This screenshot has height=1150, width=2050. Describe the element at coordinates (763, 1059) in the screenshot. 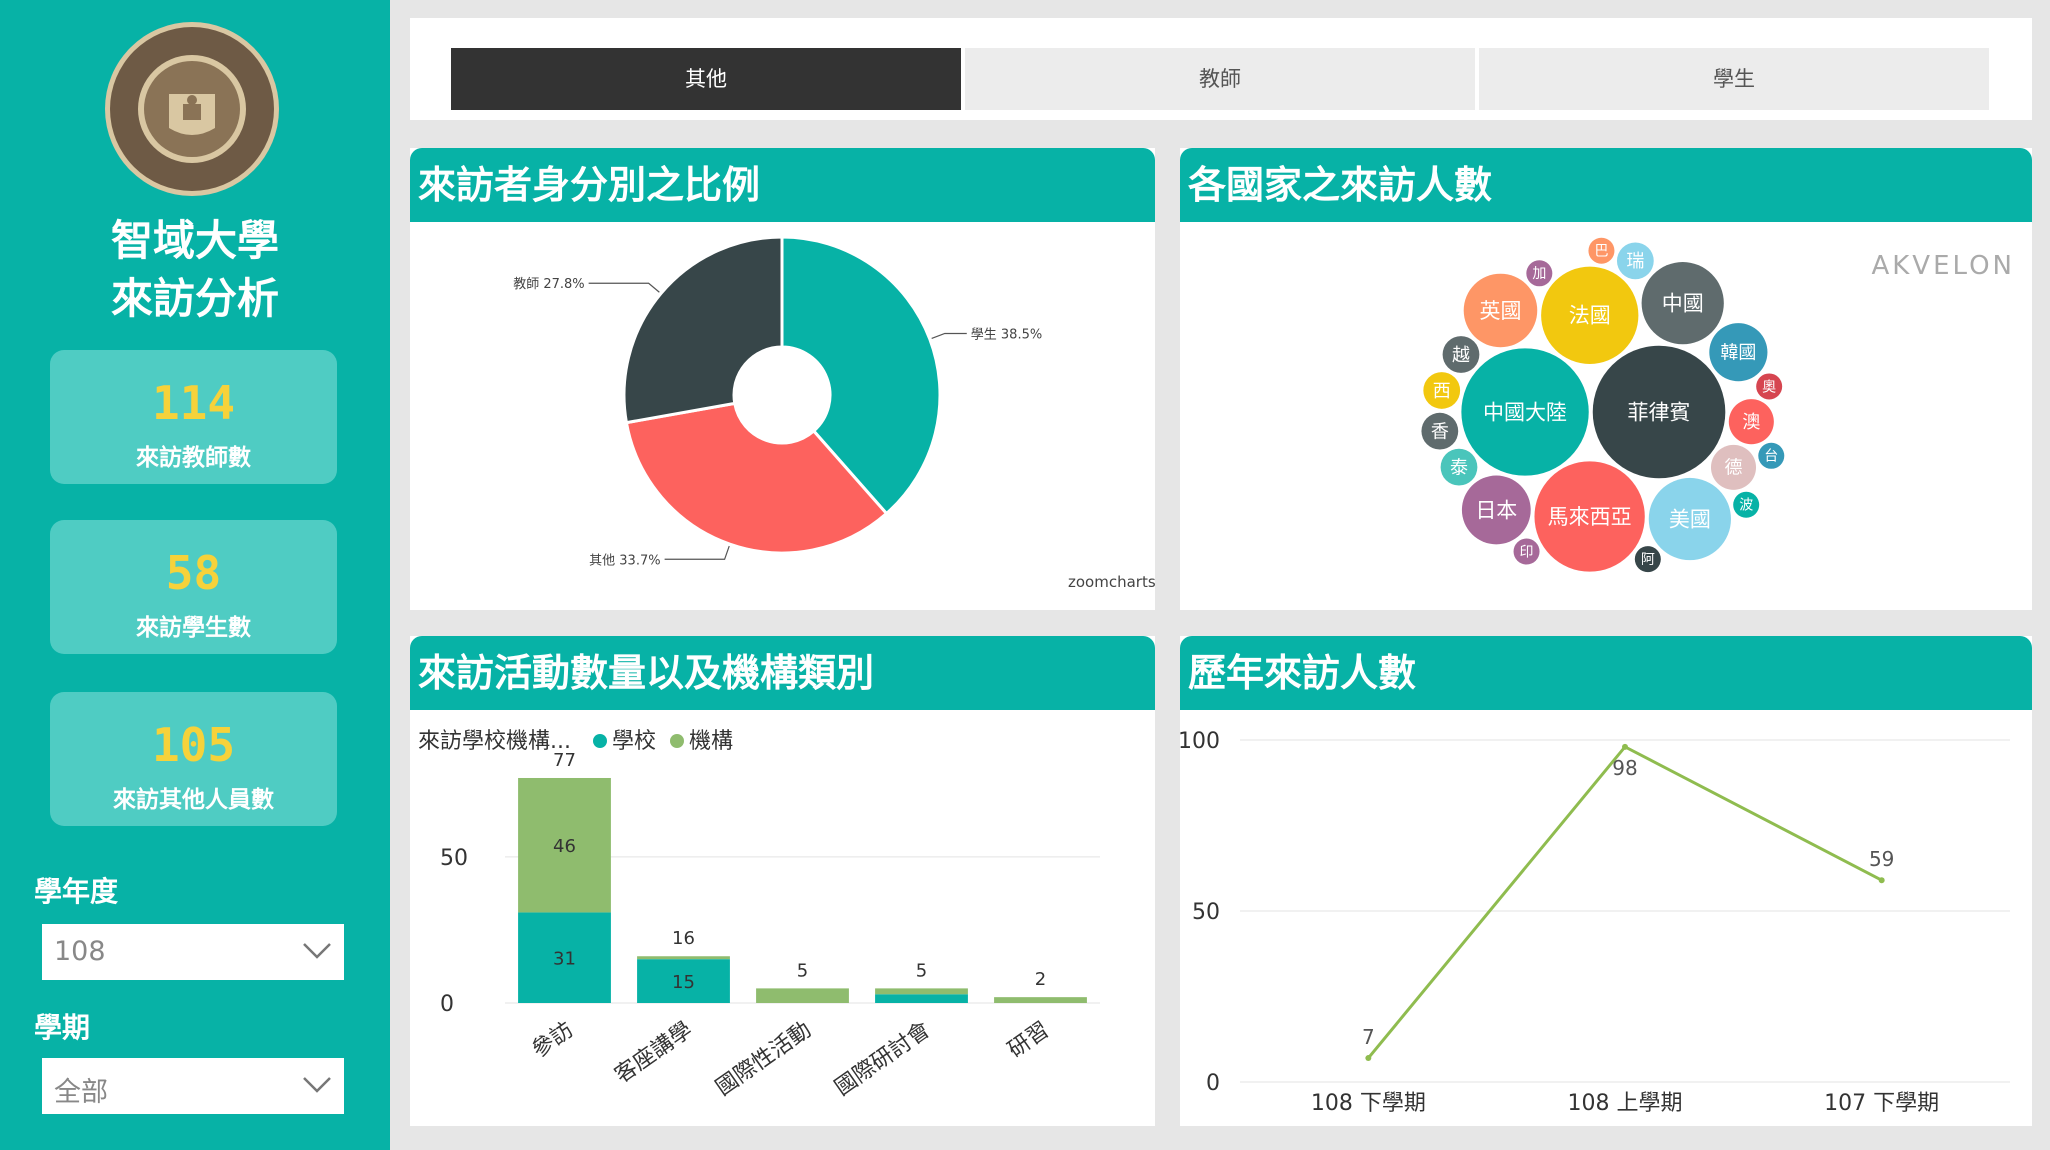

I see `bar-category-label: 國際性活動` at that location.